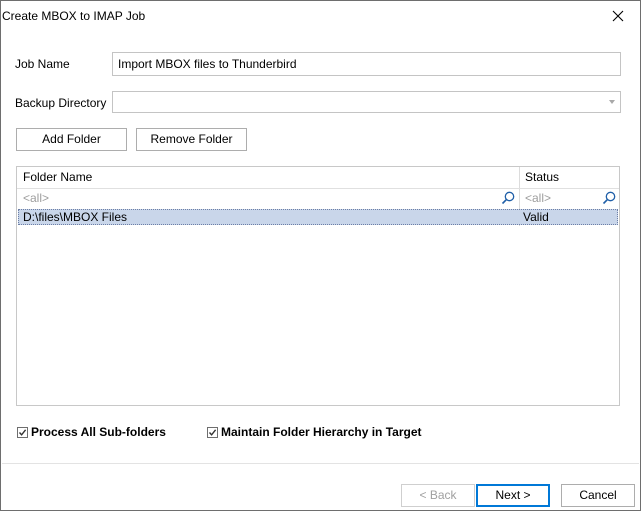 The image size is (641, 511). Describe the element at coordinates (318, 217) in the screenshot. I see `table-row: D:\files\MBOX Files Valid` at that location.